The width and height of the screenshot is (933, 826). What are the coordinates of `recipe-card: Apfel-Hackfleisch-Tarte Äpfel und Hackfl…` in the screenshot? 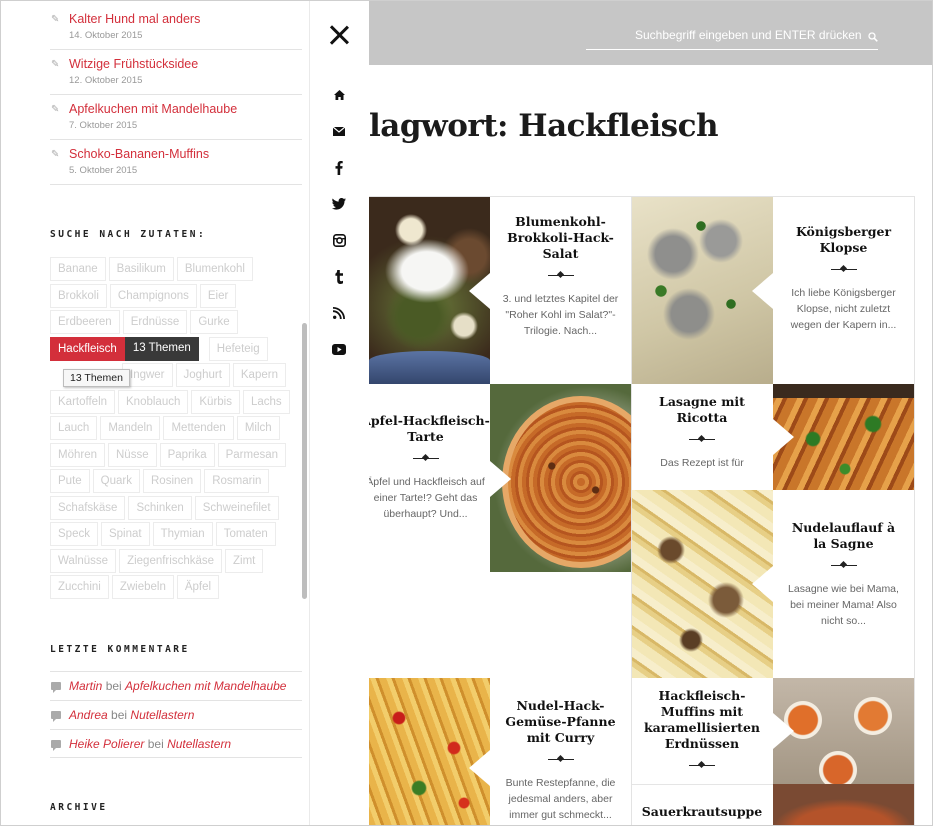 It's located at (429, 478).